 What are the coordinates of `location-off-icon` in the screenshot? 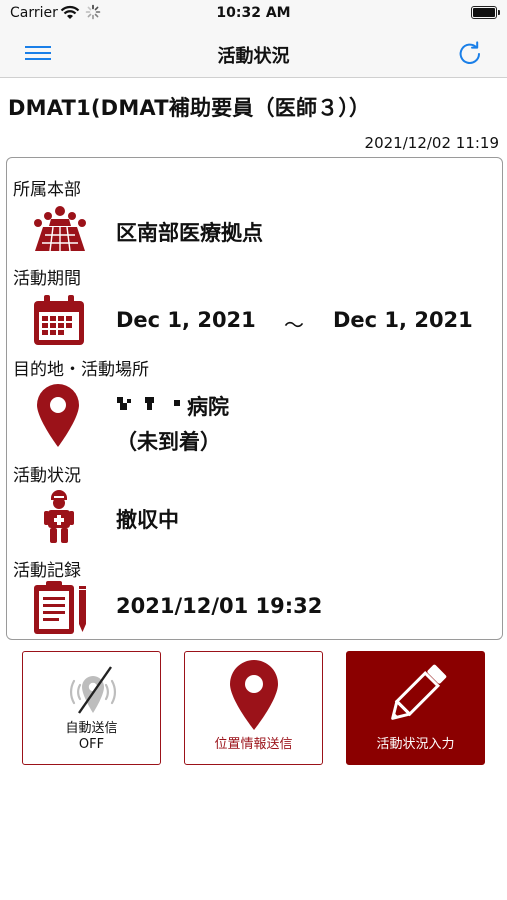 It's located at (93, 690).